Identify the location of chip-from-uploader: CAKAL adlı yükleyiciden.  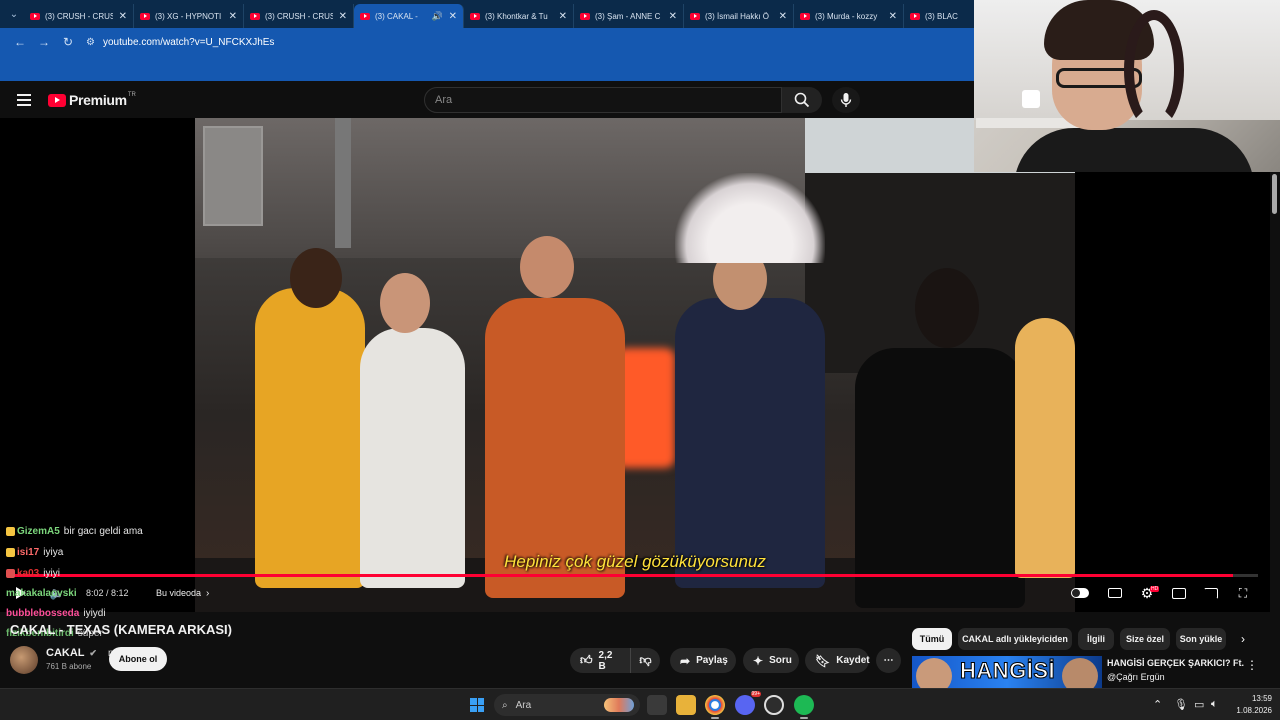
(1015, 639).